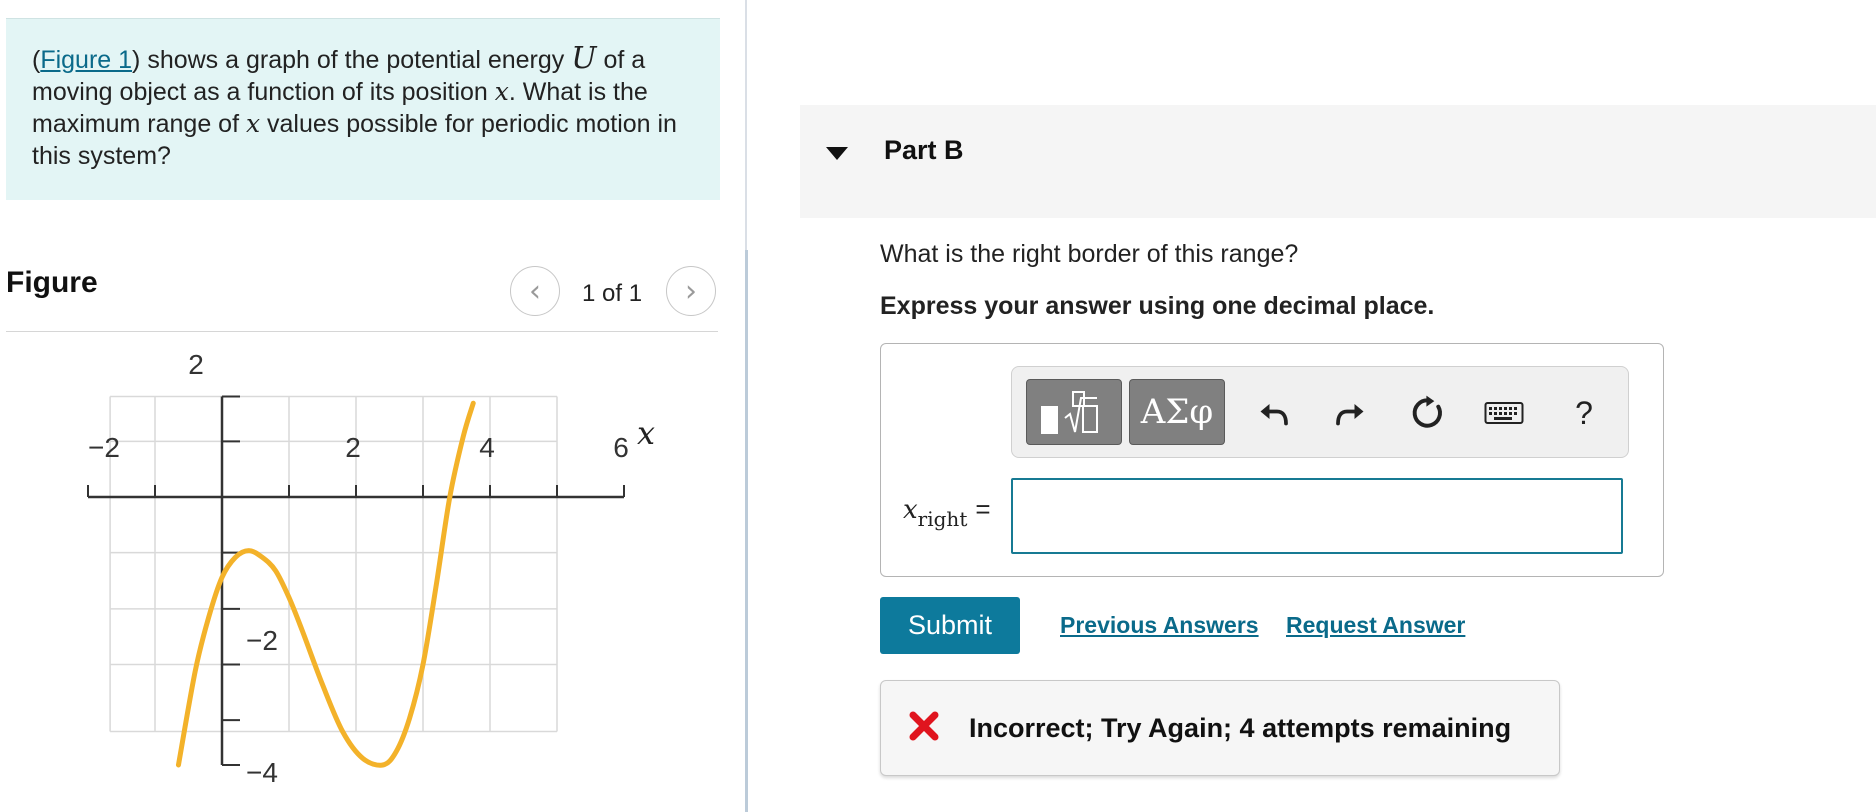 The image size is (1876, 812). What do you see at coordinates (942, 519) in the screenshot?
I see `answer-subscript: right` at bounding box center [942, 519].